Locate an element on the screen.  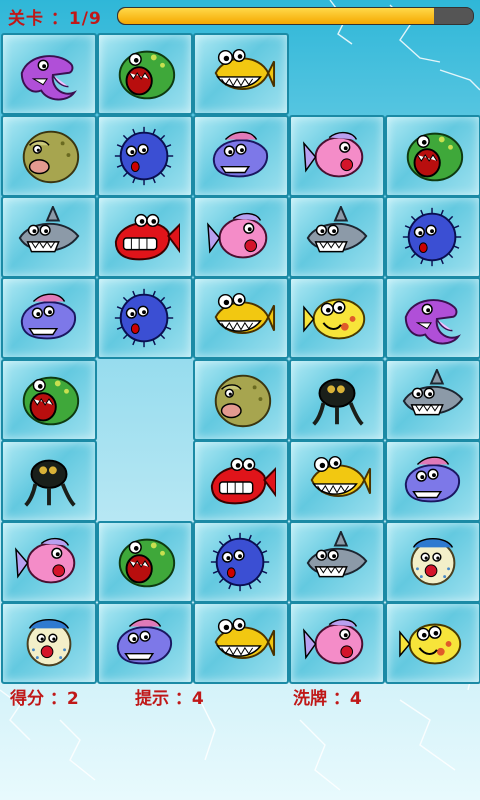
score-label: 得分 ：2 is located at coordinates (44, 699).